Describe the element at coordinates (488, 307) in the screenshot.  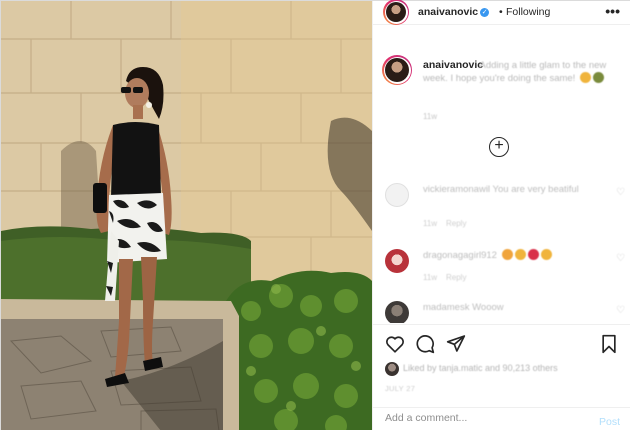
I see `comment-body: Wooow` at that location.